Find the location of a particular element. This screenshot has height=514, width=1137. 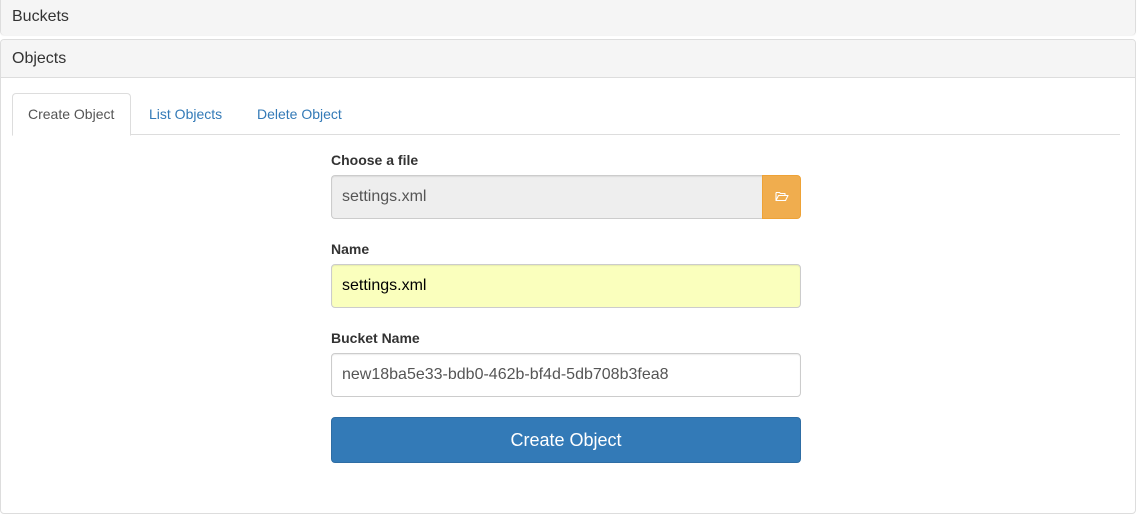

file-path-field: settings.xml is located at coordinates (547, 197).